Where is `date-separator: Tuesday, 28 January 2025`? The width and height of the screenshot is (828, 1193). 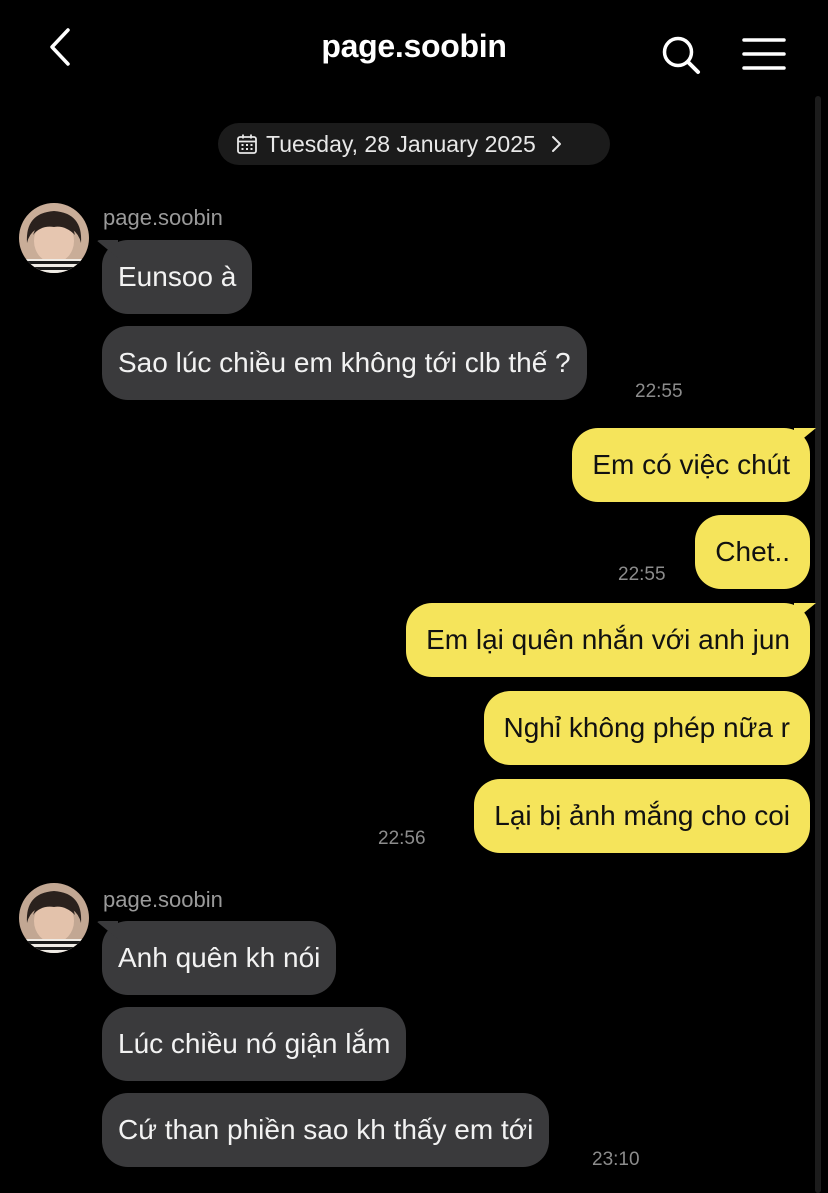
date-separator: Tuesday, 28 January 2025 is located at coordinates (414, 144).